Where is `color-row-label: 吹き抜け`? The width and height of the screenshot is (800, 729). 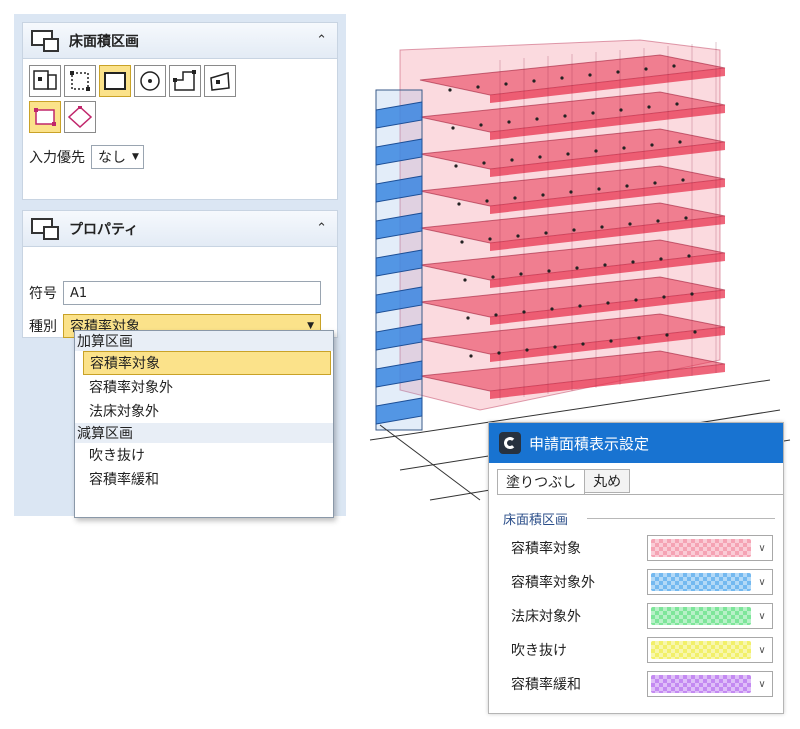
color-row-label: 吹き抜け is located at coordinates (539, 651).